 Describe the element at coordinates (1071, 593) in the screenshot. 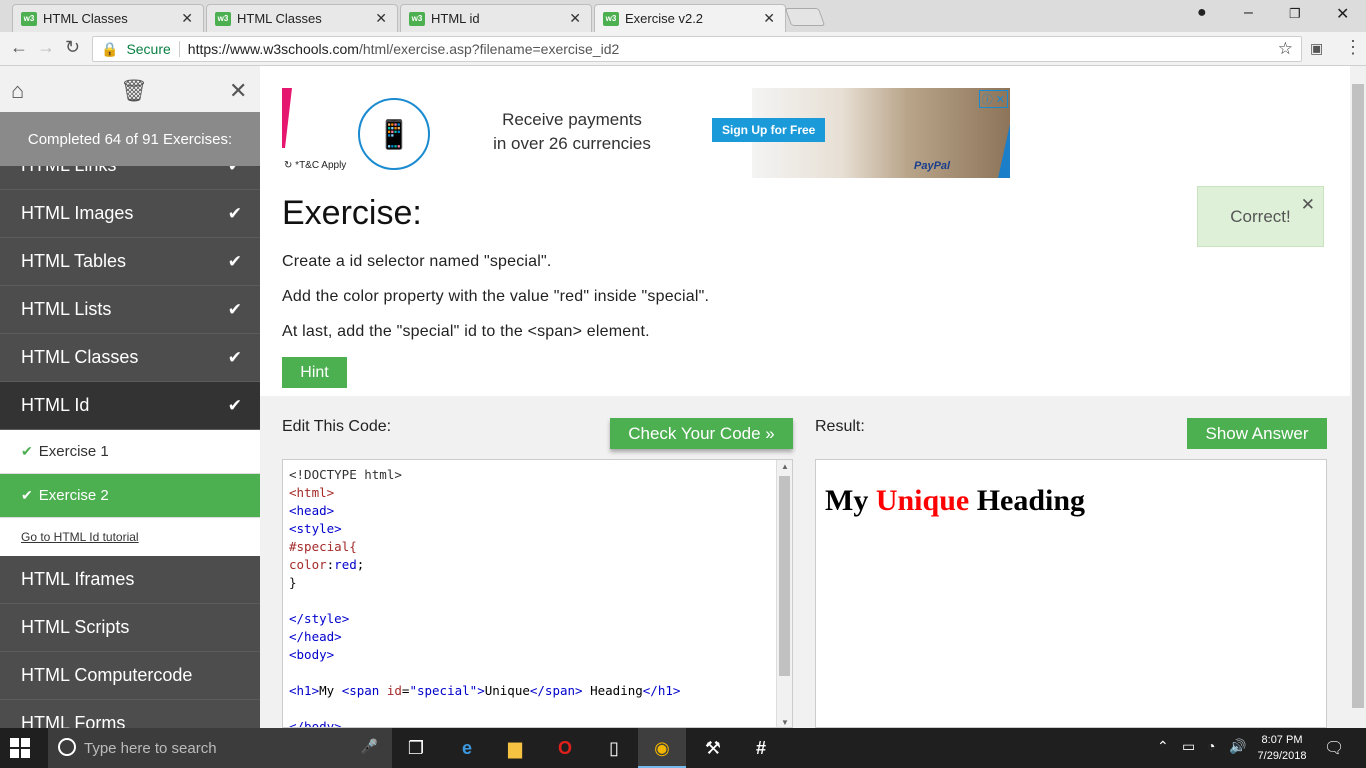

I see `result-frame: My Unique Heading` at that location.